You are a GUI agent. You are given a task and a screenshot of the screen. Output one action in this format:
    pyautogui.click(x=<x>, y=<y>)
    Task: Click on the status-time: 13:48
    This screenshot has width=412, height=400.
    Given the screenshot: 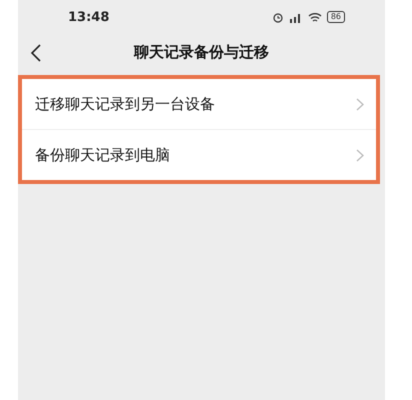 What is the action you would take?
    pyautogui.click(x=89, y=17)
    